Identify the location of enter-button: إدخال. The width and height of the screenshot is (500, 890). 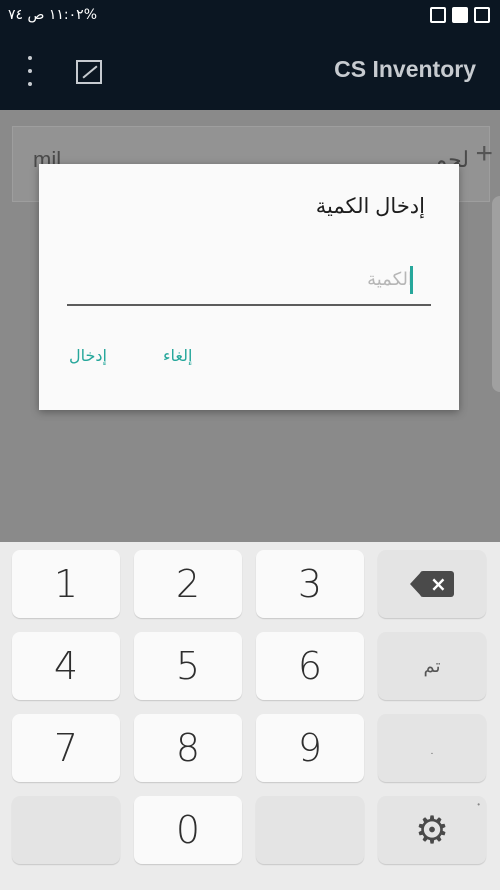
(88, 355).